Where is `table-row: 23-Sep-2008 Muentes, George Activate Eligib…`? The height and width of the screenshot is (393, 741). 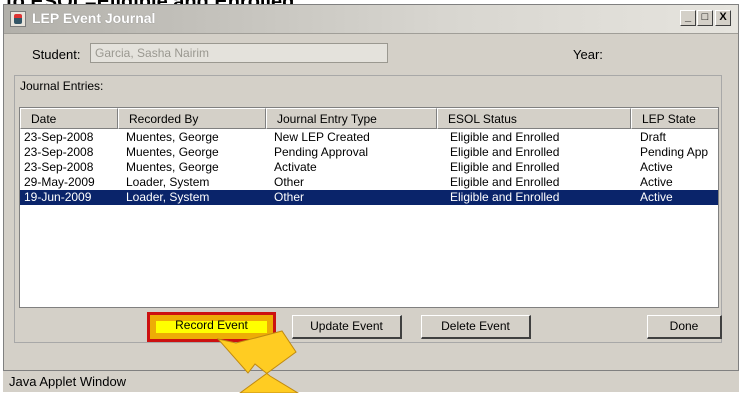
table-row: 23-Sep-2008 Muentes, George Activate Eligib… is located at coordinates (369, 167).